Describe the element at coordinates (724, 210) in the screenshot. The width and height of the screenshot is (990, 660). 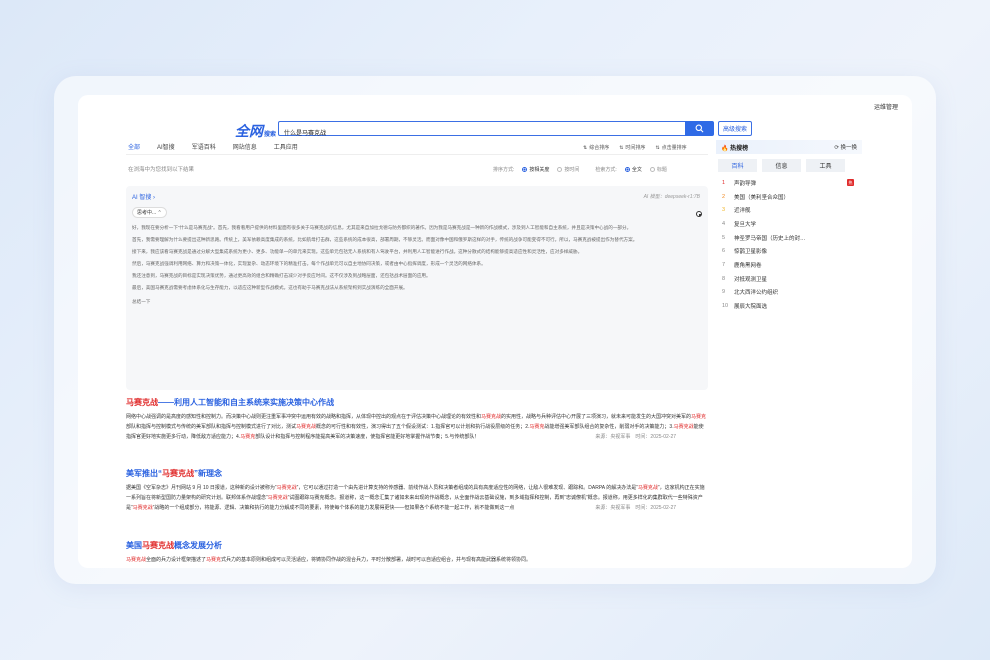
I see `hot-rank: 3` at that location.